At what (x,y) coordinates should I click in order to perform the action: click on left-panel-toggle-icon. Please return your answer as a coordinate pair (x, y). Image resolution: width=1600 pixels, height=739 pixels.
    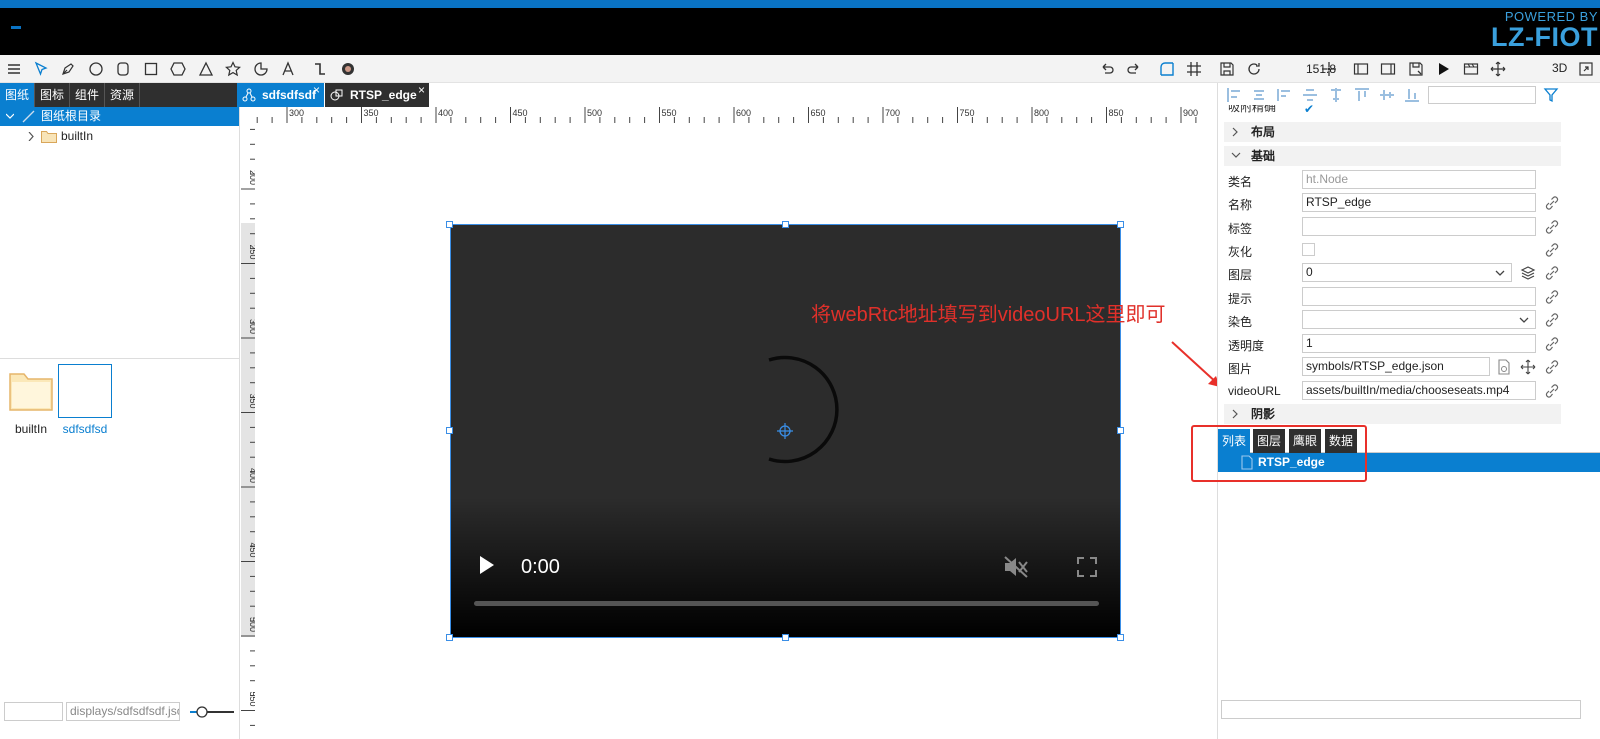
    Looking at the image, I should click on (1361, 69).